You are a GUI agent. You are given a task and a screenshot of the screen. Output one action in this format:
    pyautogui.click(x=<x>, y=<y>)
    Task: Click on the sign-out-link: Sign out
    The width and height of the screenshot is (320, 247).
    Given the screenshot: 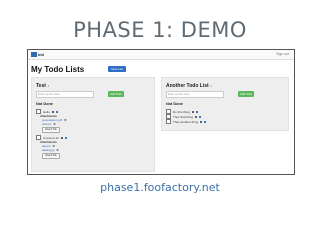 What is the action you would take?
    pyautogui.click(x=282, y=54)
    